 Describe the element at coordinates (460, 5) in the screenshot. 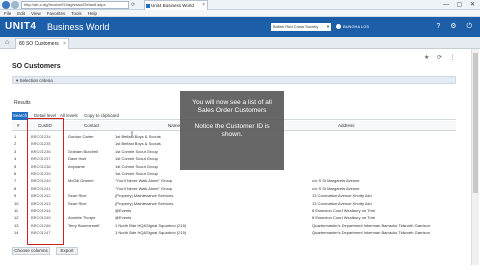

I see `window-controls: — ▢ ✕` at that location.